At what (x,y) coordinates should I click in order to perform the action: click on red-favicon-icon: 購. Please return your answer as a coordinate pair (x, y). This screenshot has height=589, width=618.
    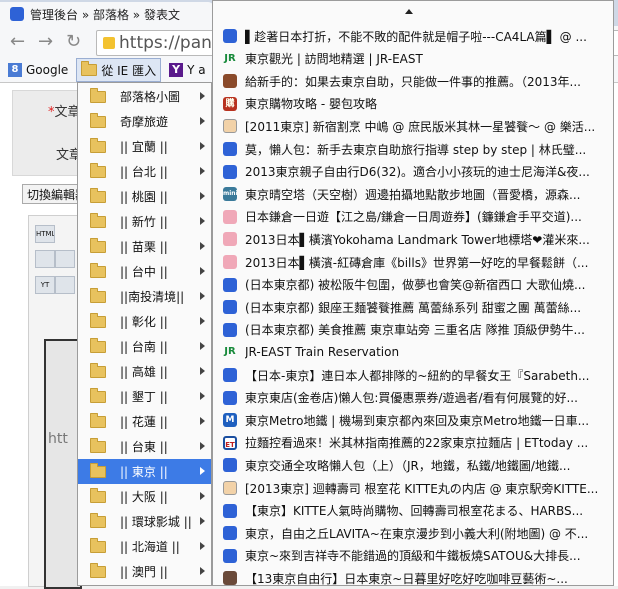
    Looking at the image, I should click on (230, 103).